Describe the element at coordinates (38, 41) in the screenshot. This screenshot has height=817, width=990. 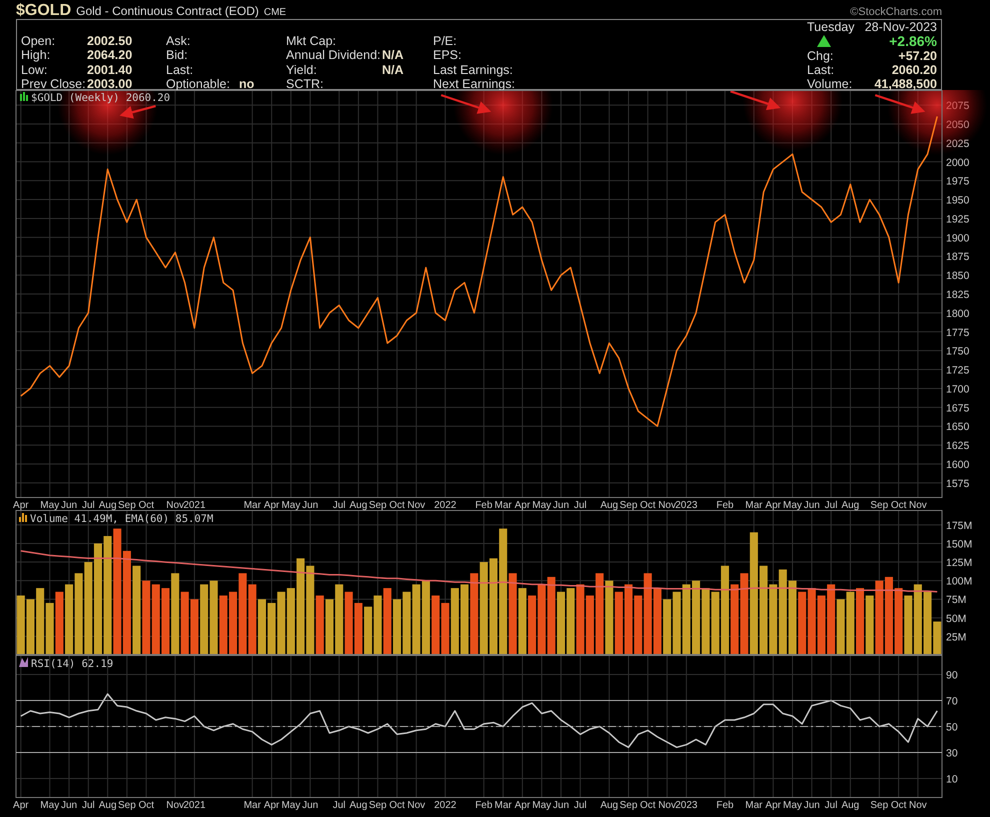
I see `field-label: Open:` at that location.